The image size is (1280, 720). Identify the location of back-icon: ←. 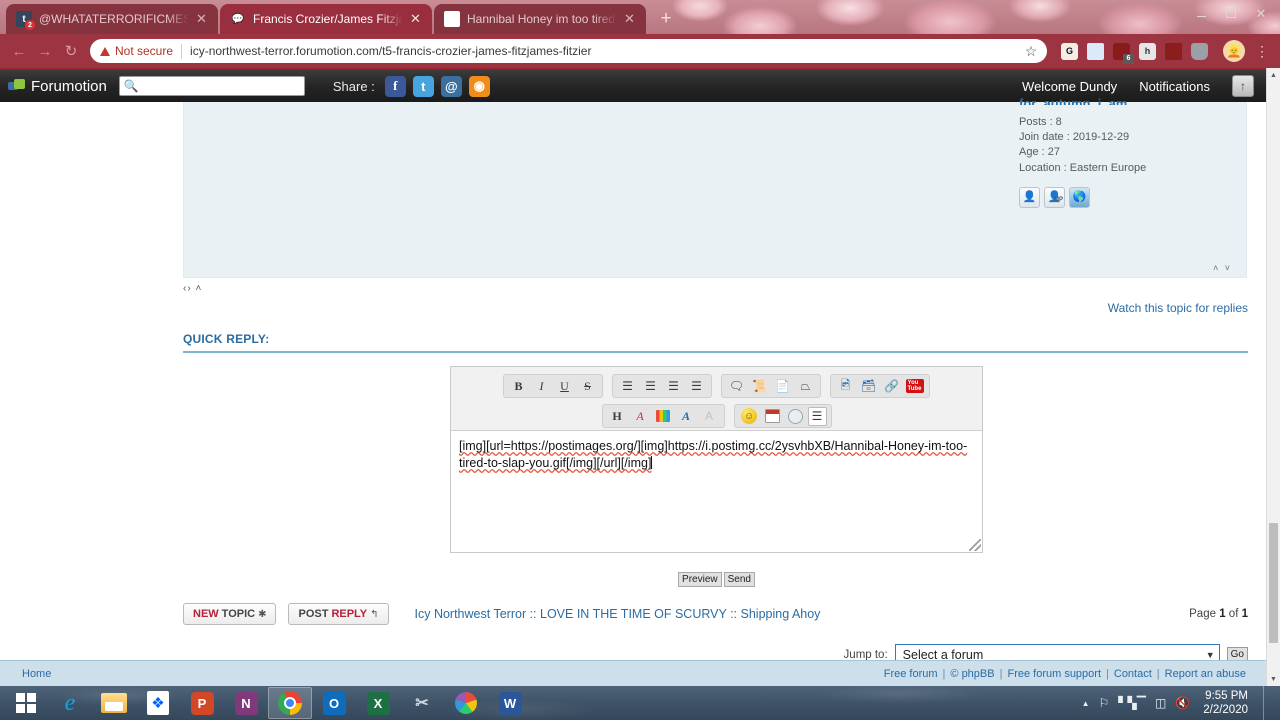
(19, 51).